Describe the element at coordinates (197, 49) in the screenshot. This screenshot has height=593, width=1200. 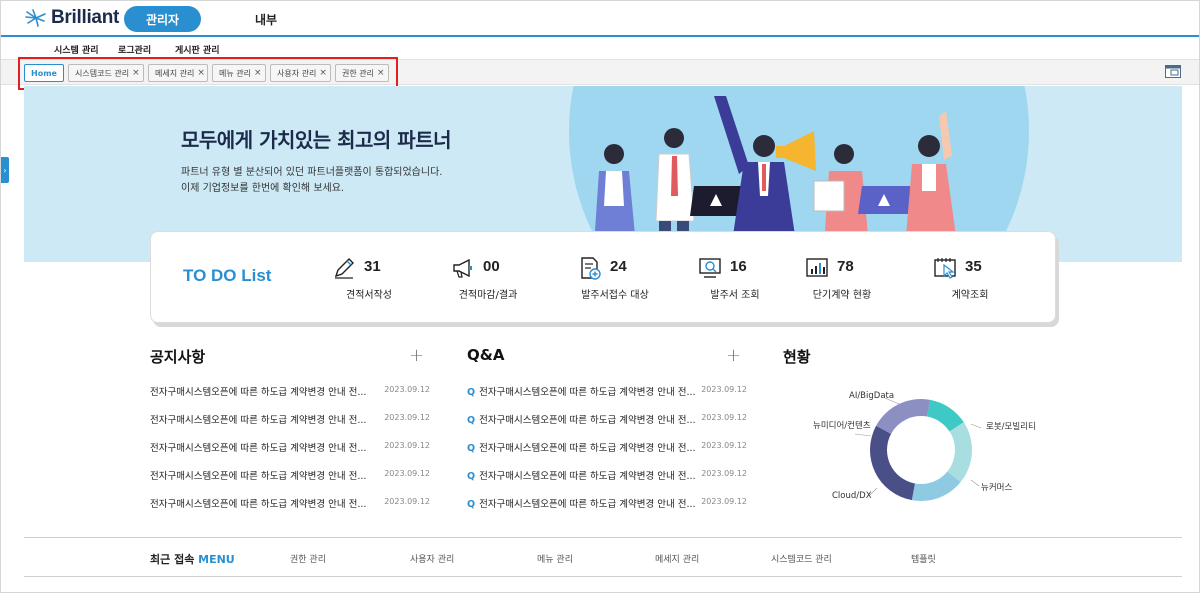
I see `submenu-board: 게시판 관리` at that location.